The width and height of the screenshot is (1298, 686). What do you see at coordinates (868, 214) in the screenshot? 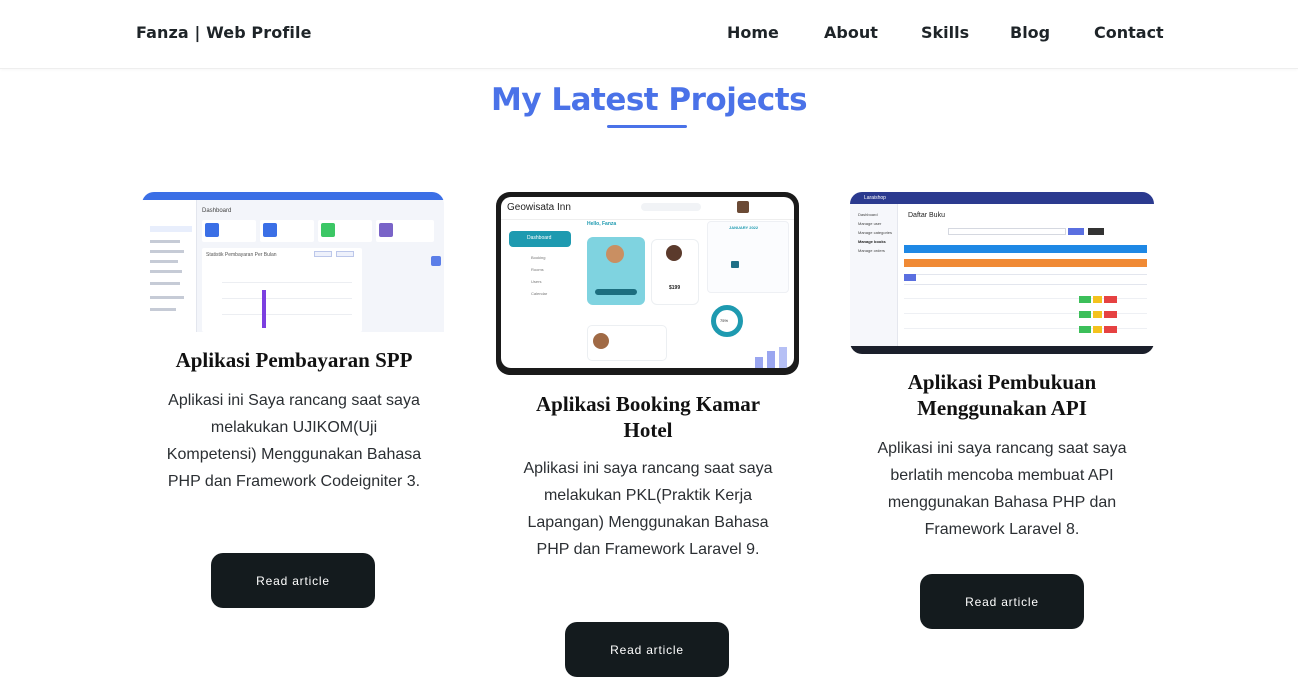
I see `thumb-menu-item: Dashboard` at bounding box center [868, 214].